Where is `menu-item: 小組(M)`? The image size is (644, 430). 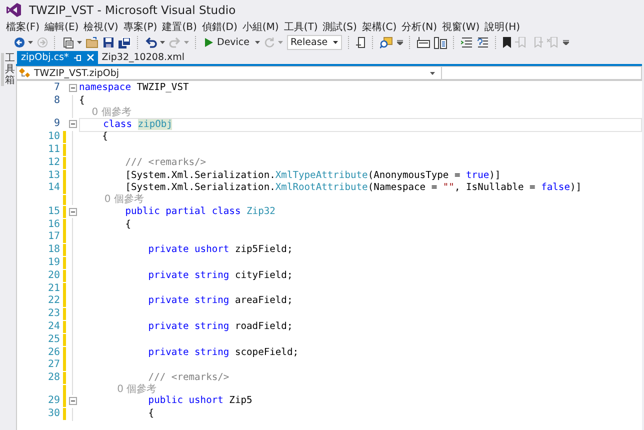
menu-item: 小組(M) is located at coordinates (260, 27).